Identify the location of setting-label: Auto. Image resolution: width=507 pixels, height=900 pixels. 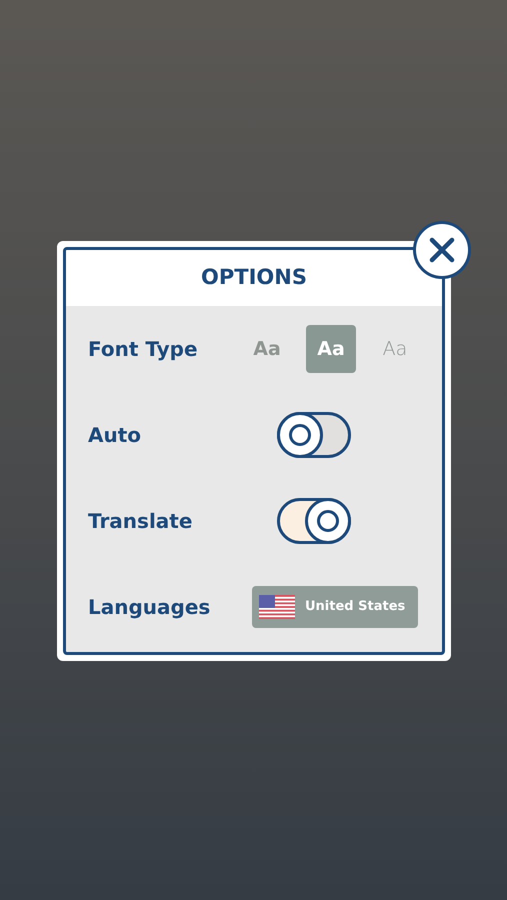
(115, 435).